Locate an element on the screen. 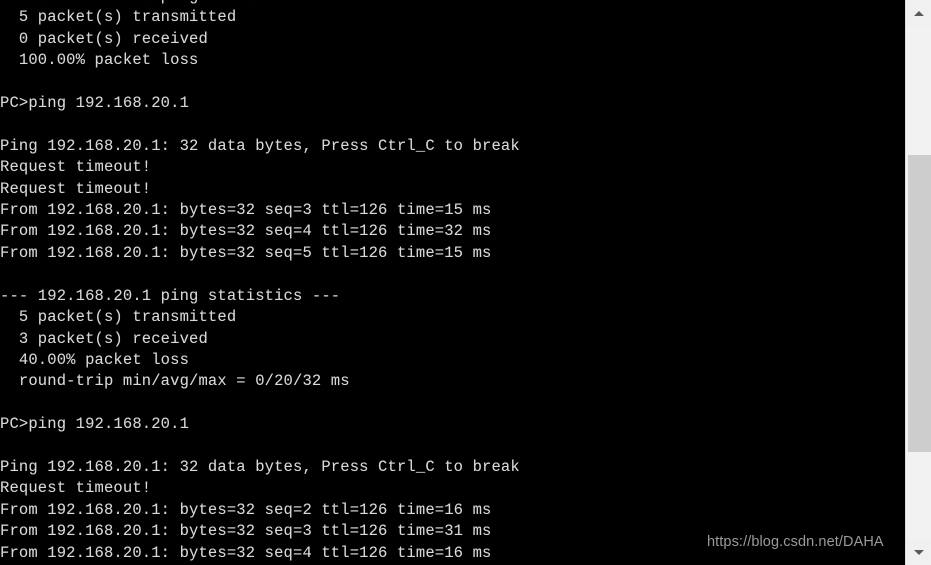  vertical-scrollbar is located at coordinates (918, 282).